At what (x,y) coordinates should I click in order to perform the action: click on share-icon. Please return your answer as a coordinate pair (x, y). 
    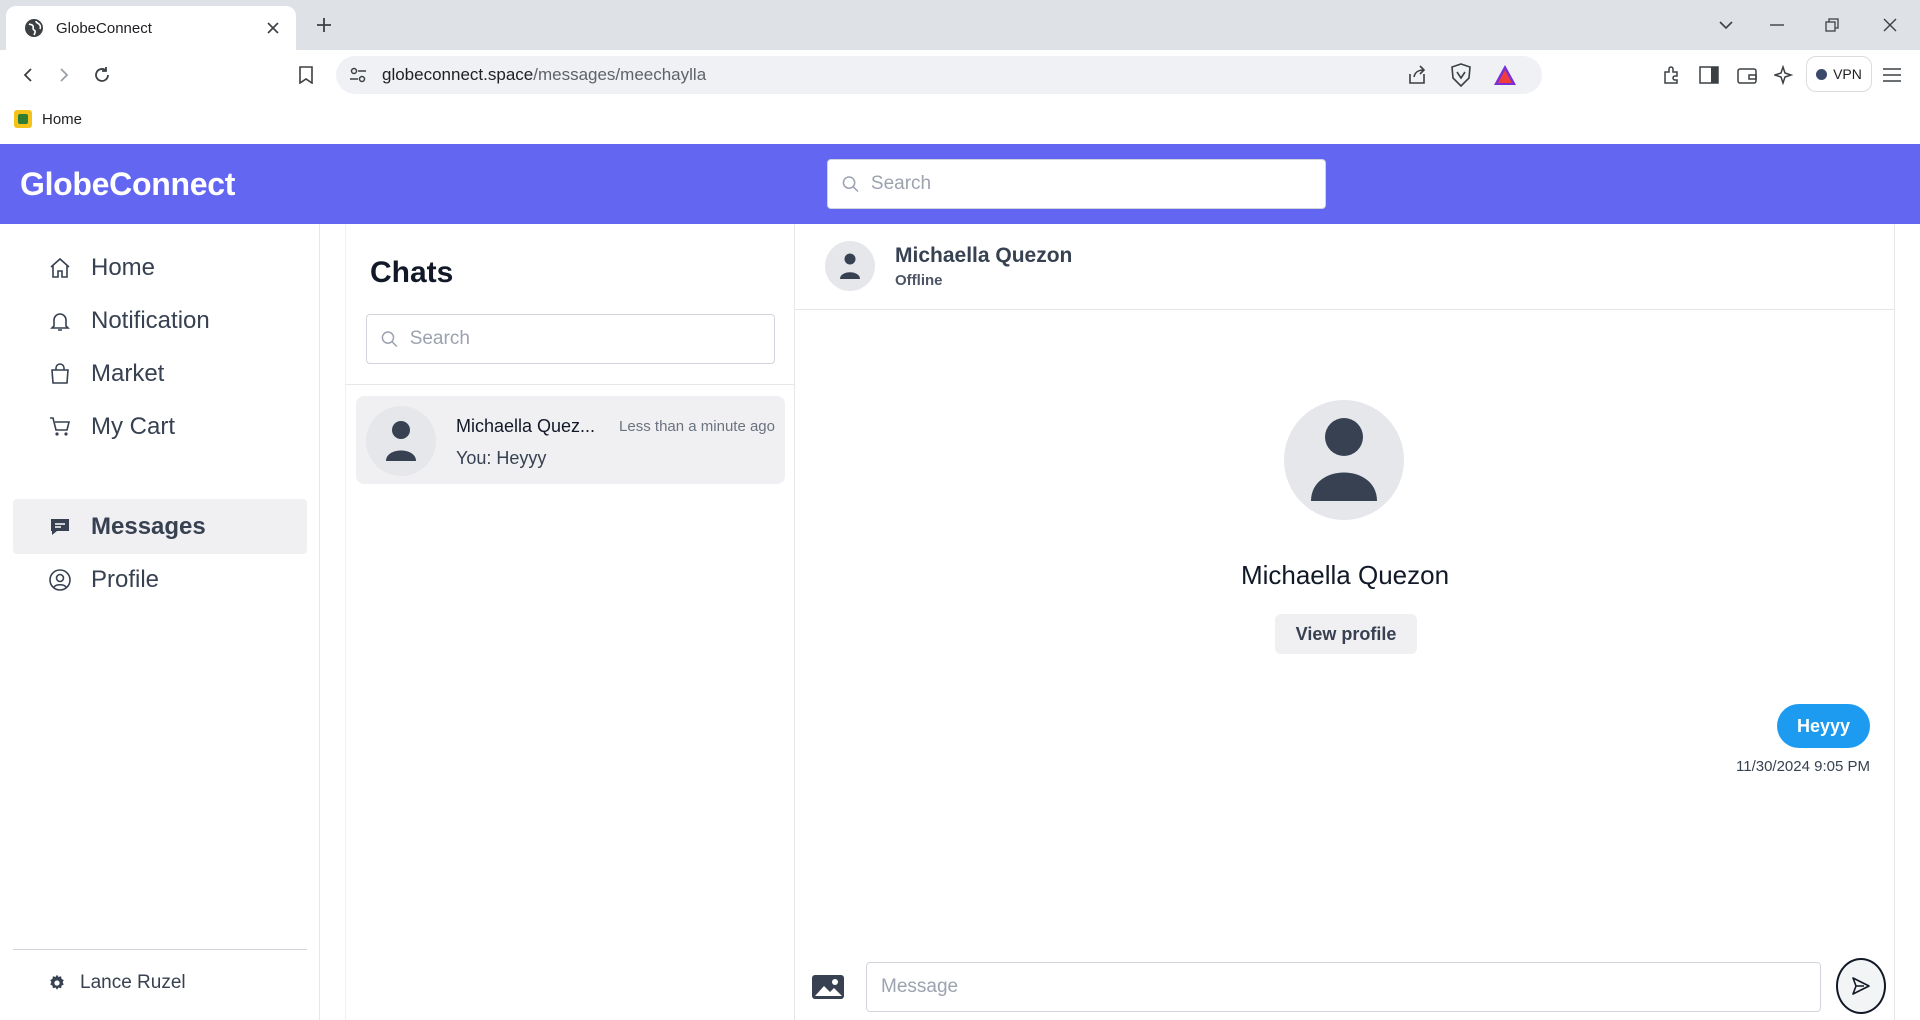
    Looking at the image, I should click on (1417, 75).